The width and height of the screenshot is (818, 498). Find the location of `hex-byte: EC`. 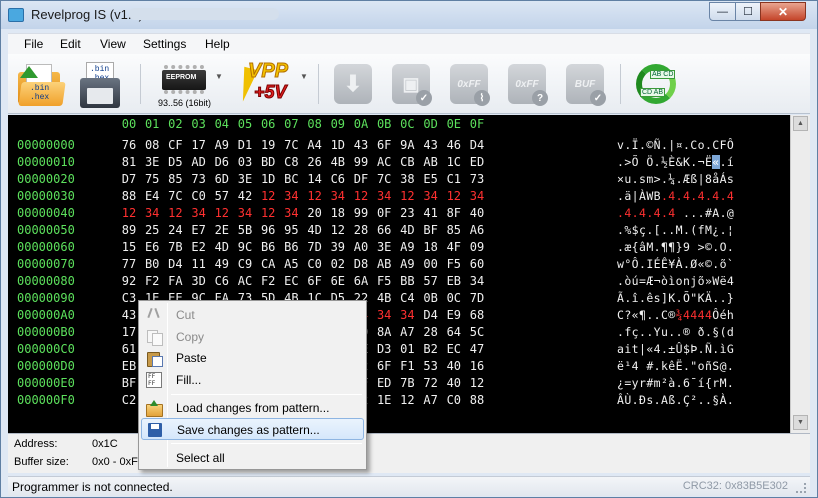

hex-byte: EC is located at coordinates (454, 349).